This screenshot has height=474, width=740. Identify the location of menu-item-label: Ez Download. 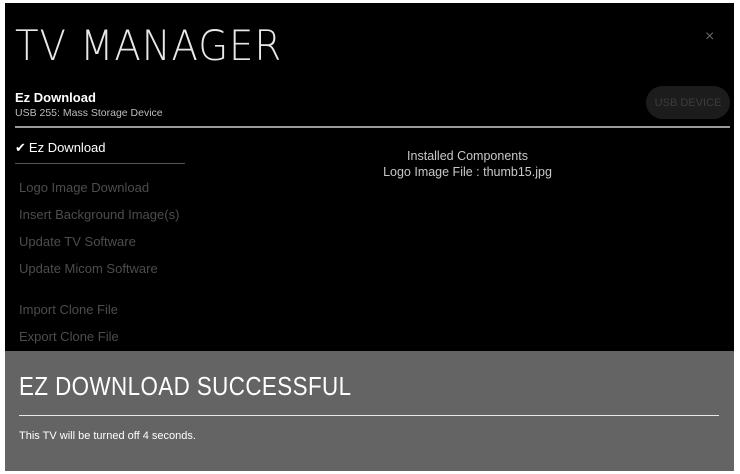
(67, 147).